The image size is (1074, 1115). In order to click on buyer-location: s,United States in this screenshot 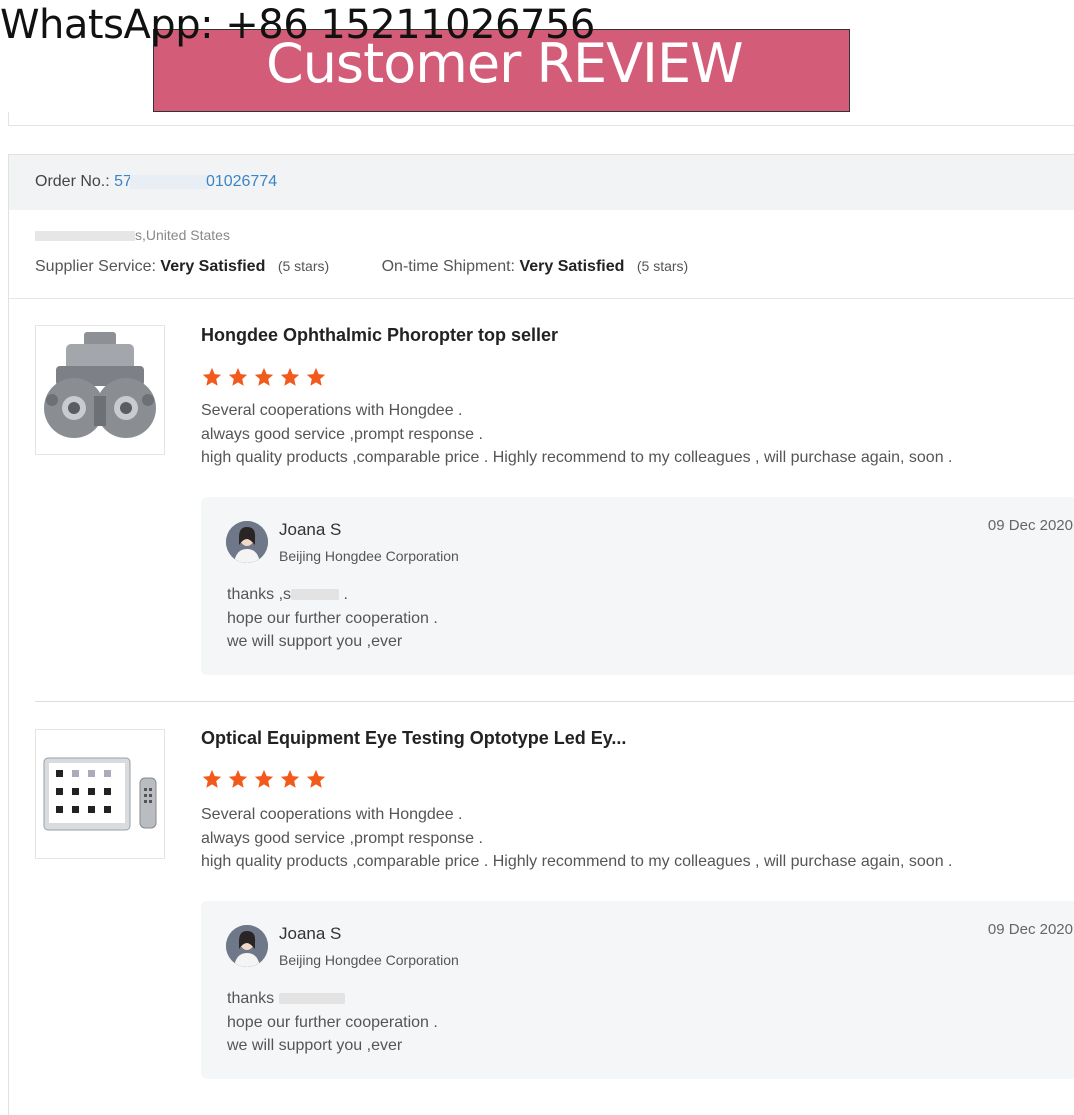, I will do `click(132, 235)`.